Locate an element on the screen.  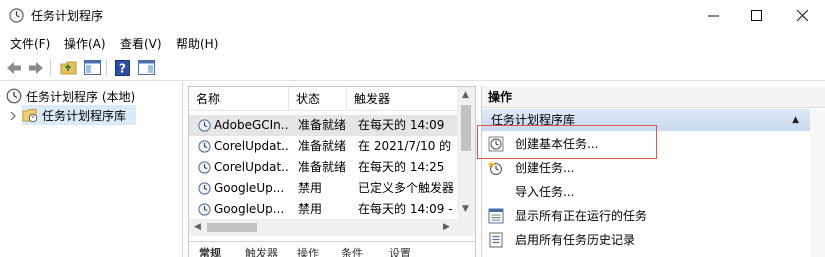
table-row: GoogleUp... 禁用 在每天的 14:09 - is located at coordinates (323, 209).